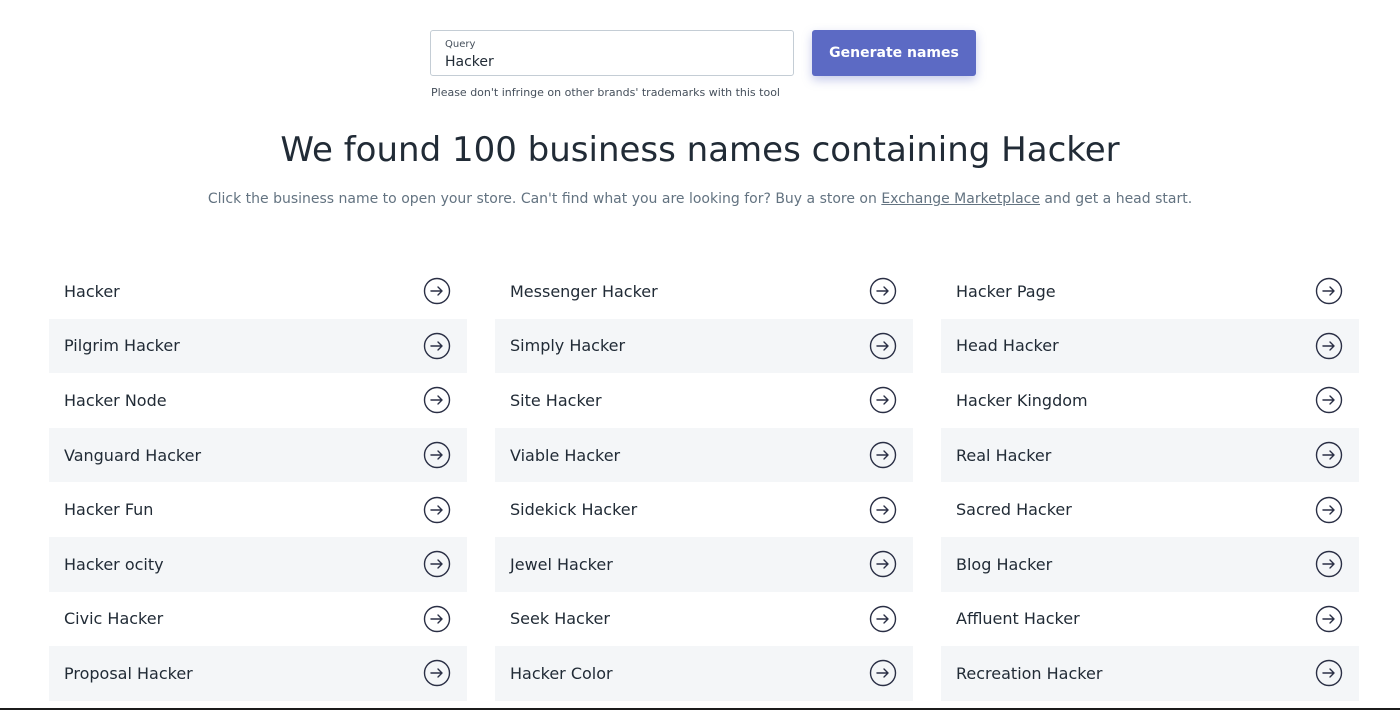 This screenshot has width=1400, height=710. What do you see at coordinates (704, 564) in the screenshot?
I see `business-name-row: Jewel Hacker` at bounding box center [704, 564].